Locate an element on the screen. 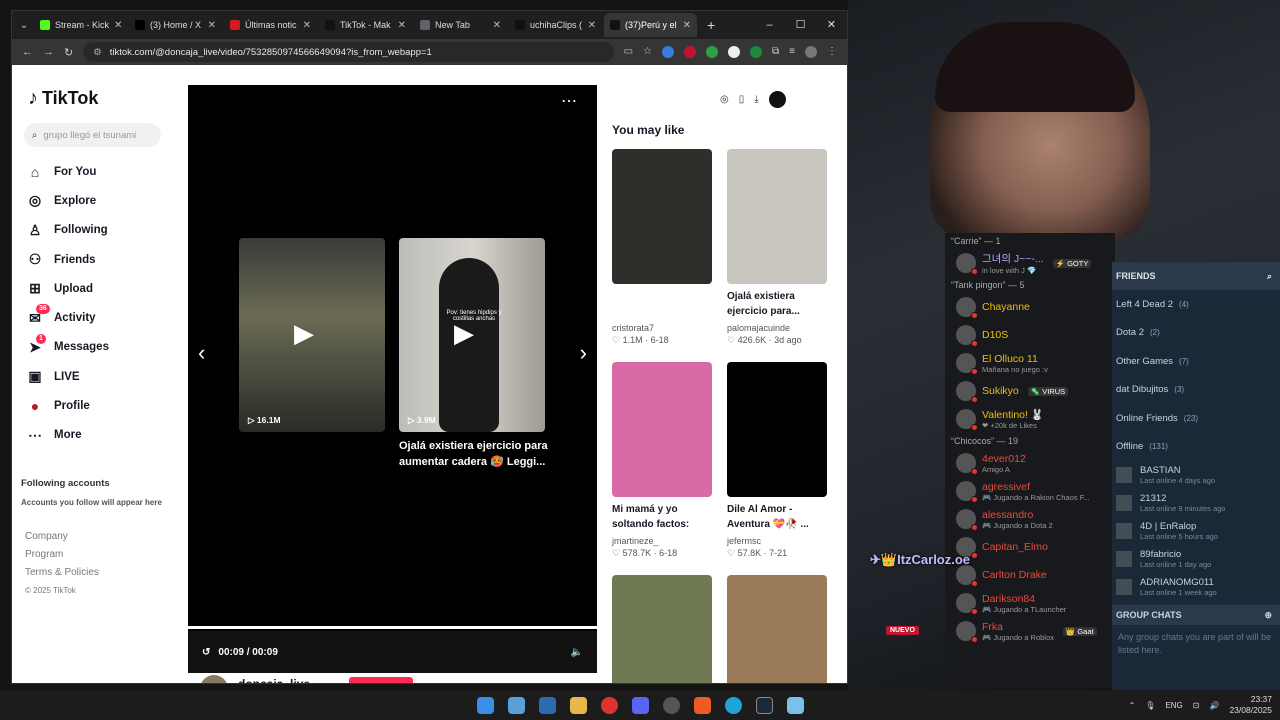 This screenshot has width=1280, height=720. menu-icon: ⋮ is located at coordinates (832, 52).